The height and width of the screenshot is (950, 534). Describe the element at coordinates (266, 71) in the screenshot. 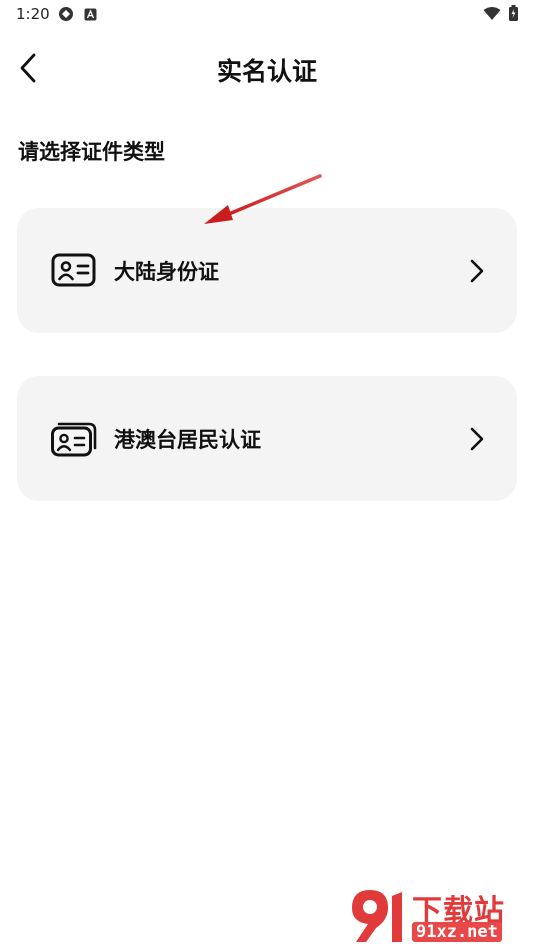

I see `page-title: 实名认证` at that location.